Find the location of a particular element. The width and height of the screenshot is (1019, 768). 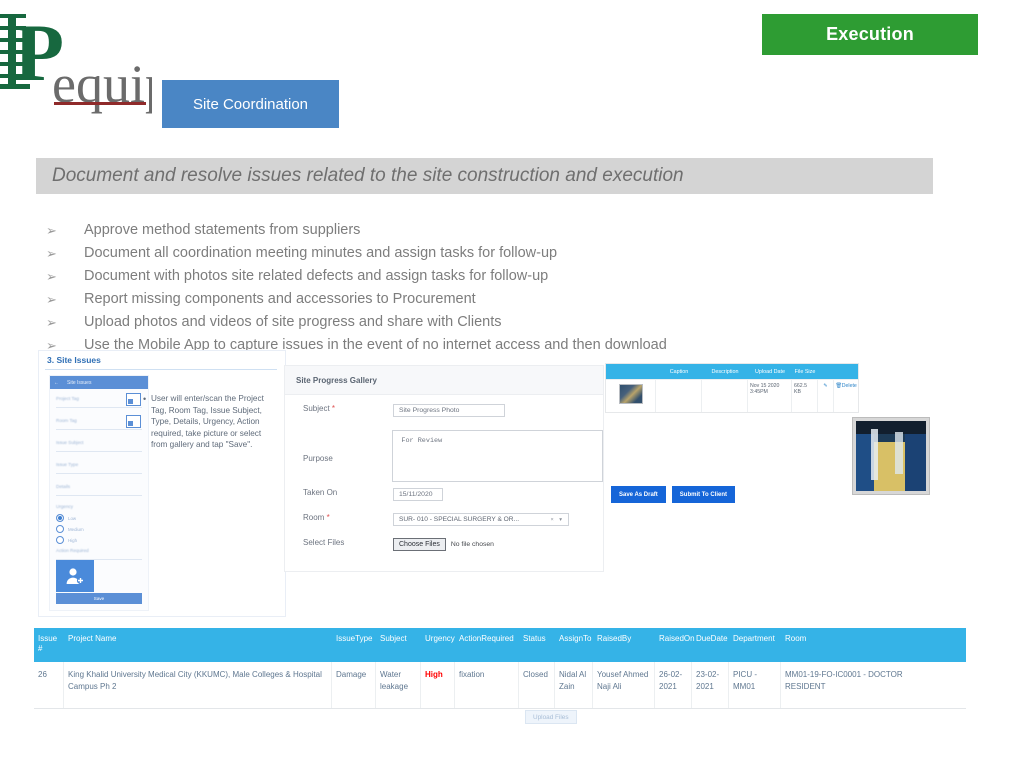

purpose-label-wrap: Purpose is located at coordinates (338, 446).